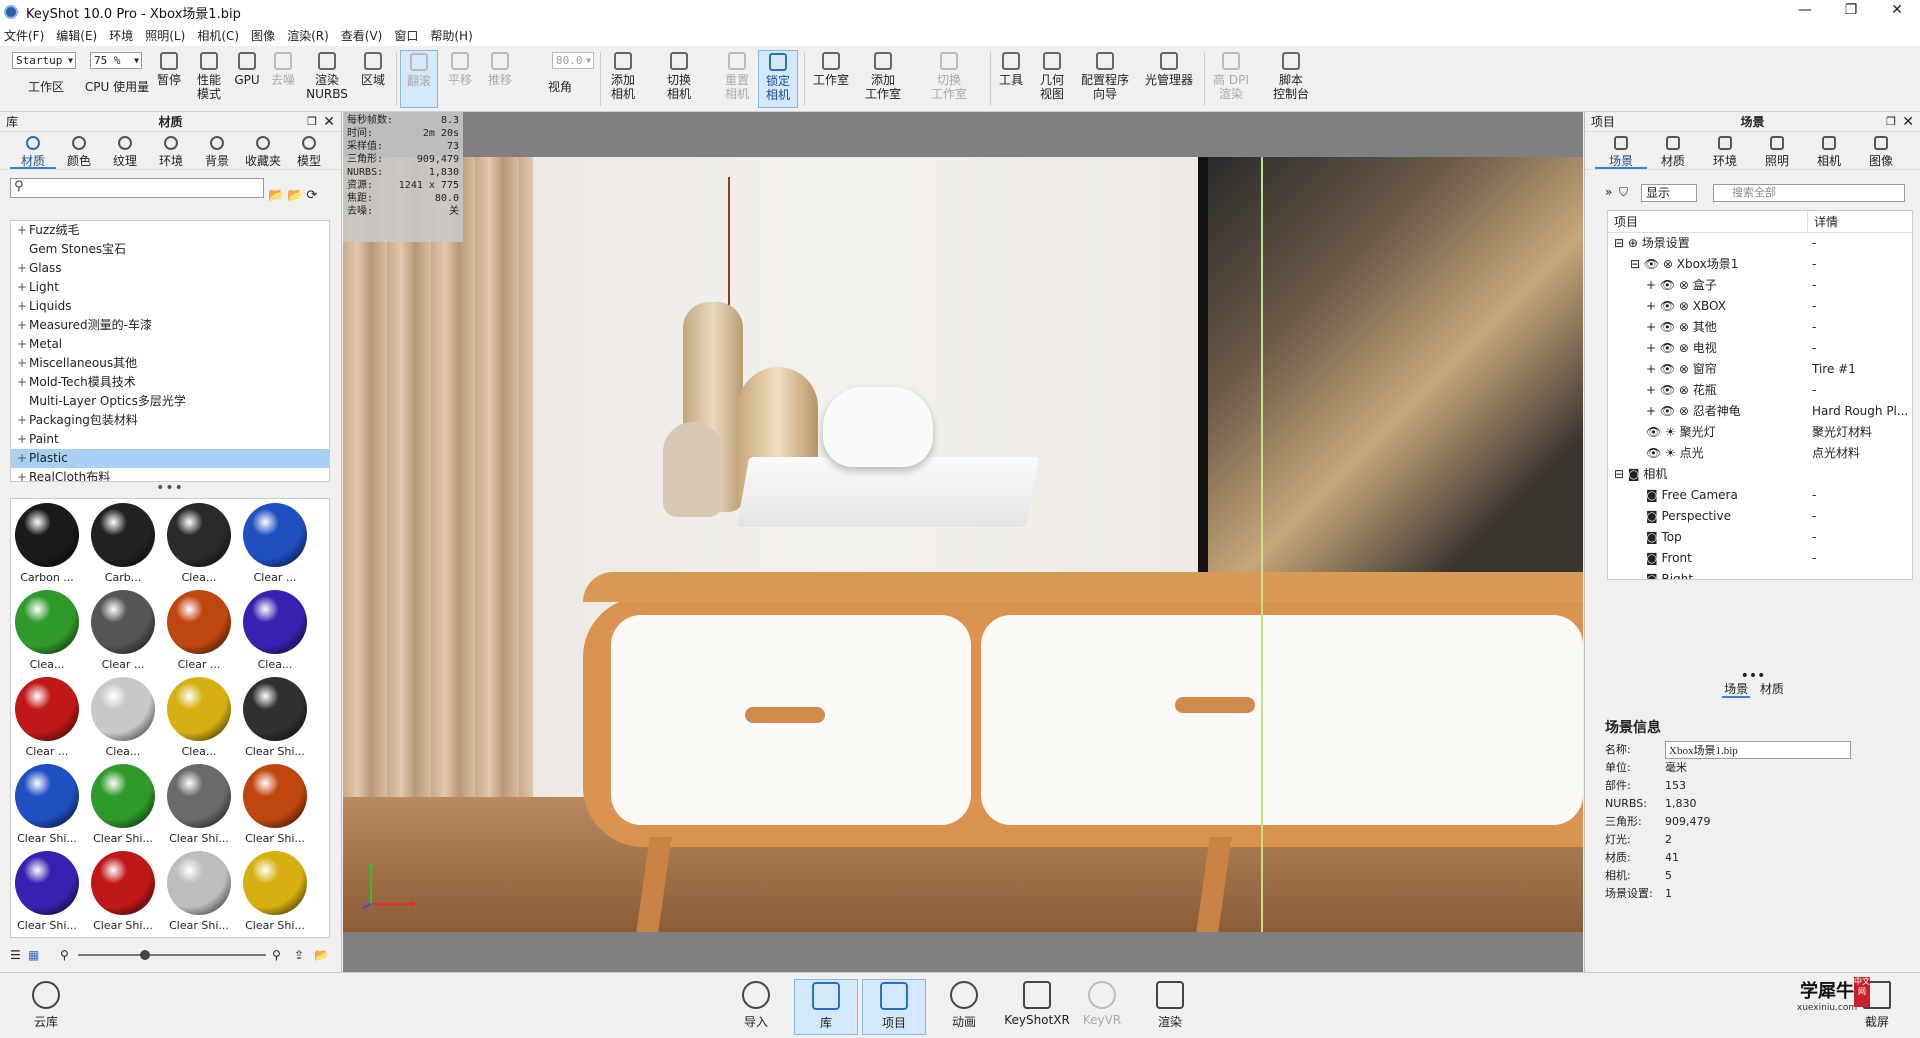 The image size is (1920, 1038). I want to click on scene-tree-row: + 👁 ⊗ 花瓶 -, so click(1760, 390).